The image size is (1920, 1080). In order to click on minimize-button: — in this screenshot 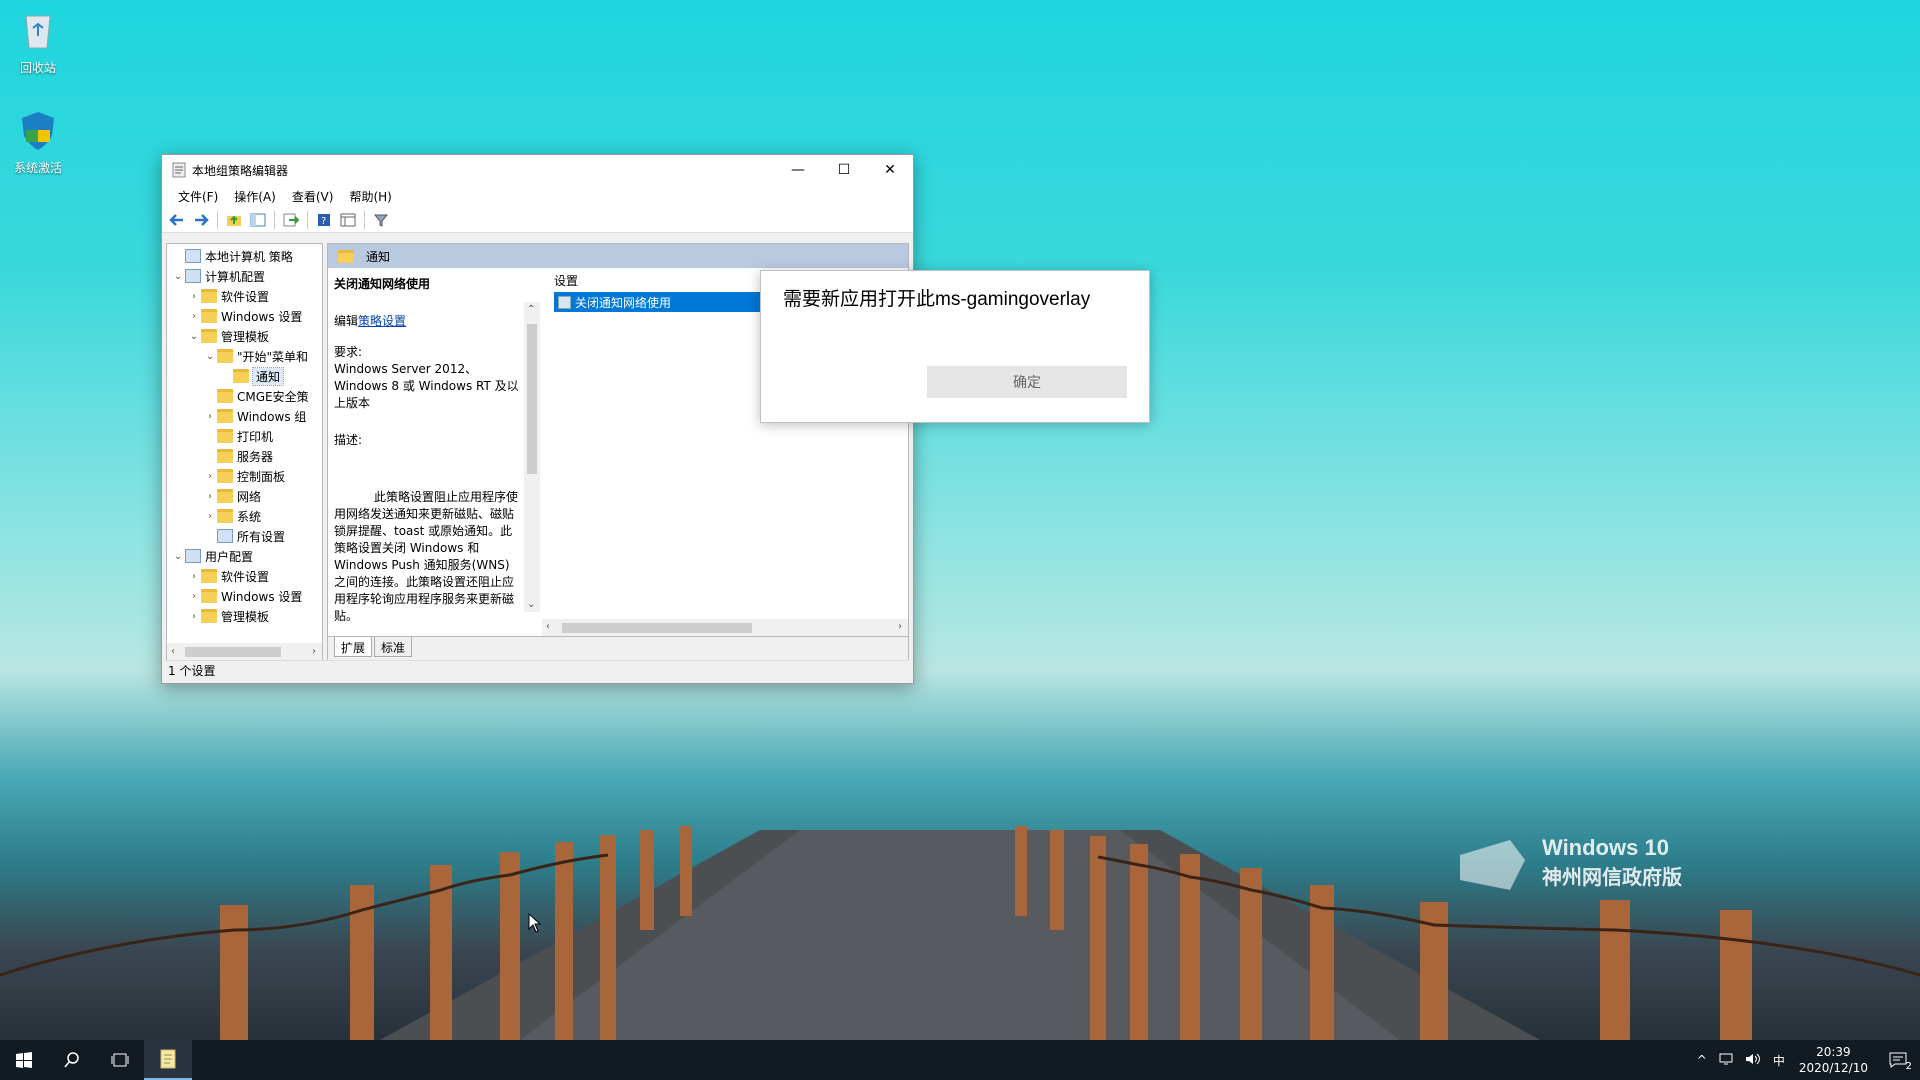, I will do `click(798, 170)`.